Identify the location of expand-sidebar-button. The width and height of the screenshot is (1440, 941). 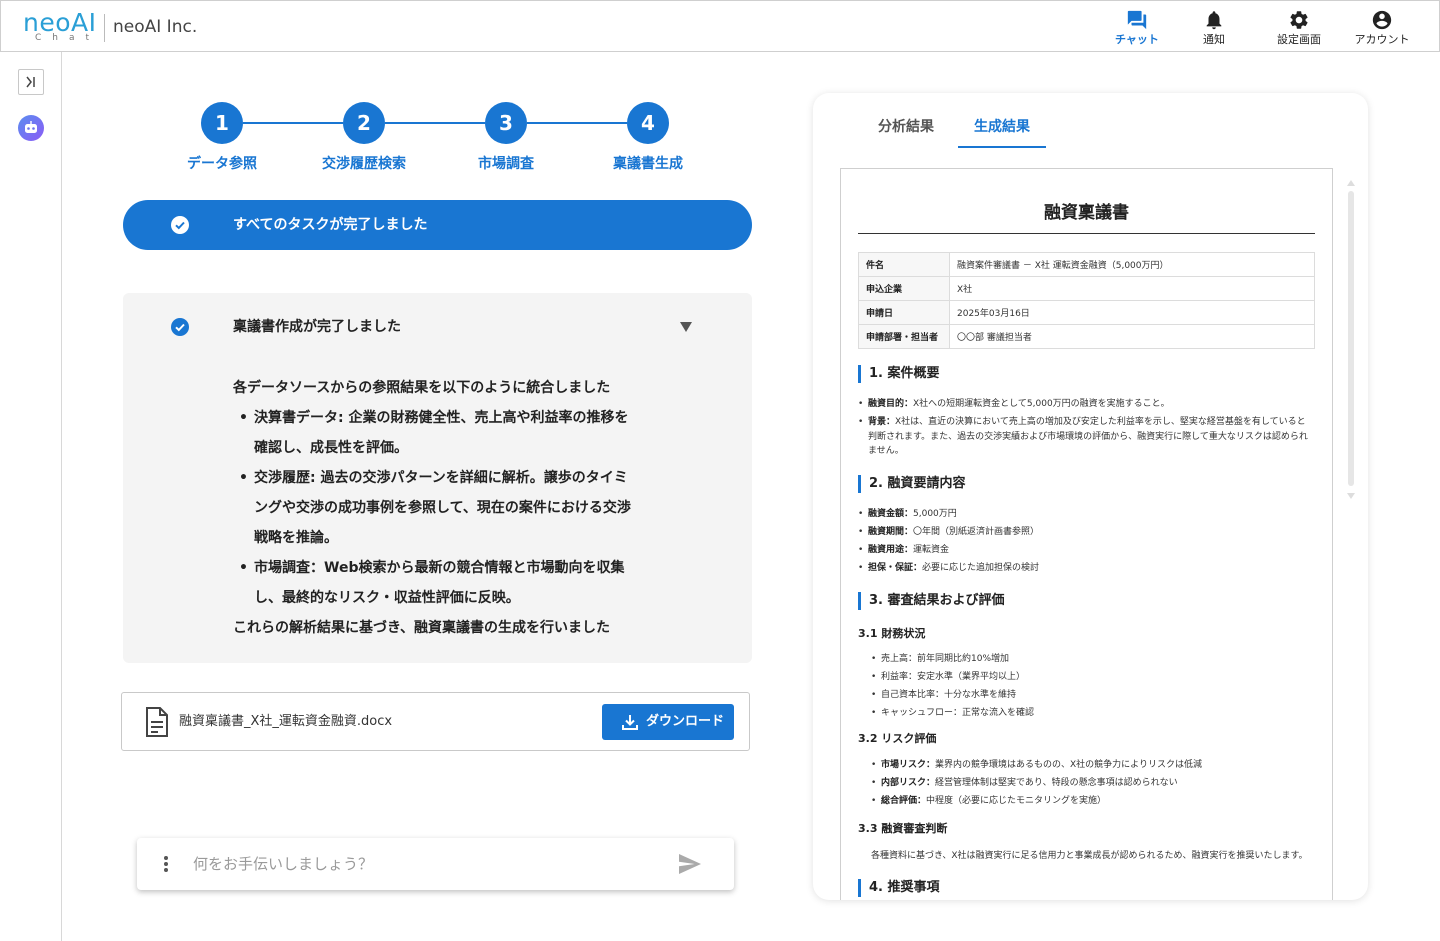
(31, 82).